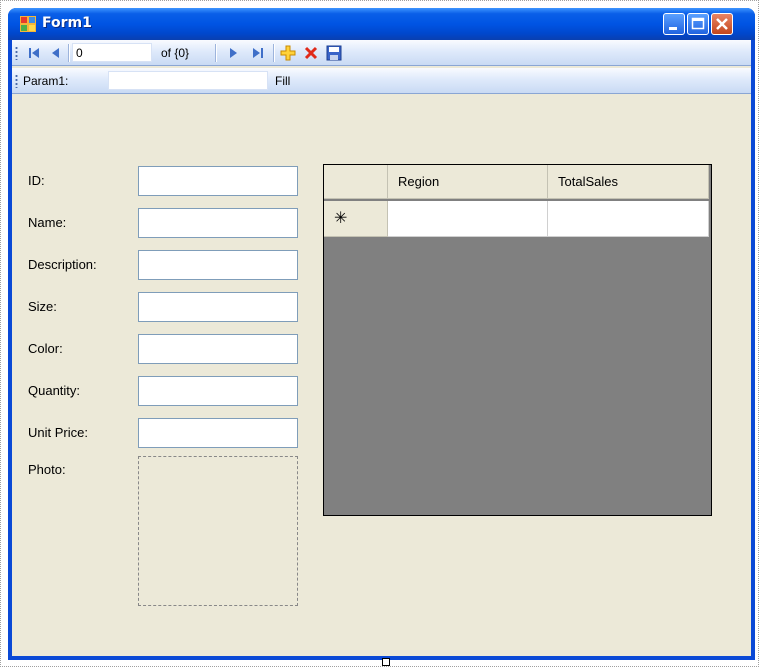 The width and height of the screenshot is (759, 667). I want to click on minimize-icon, so click(673, 28).